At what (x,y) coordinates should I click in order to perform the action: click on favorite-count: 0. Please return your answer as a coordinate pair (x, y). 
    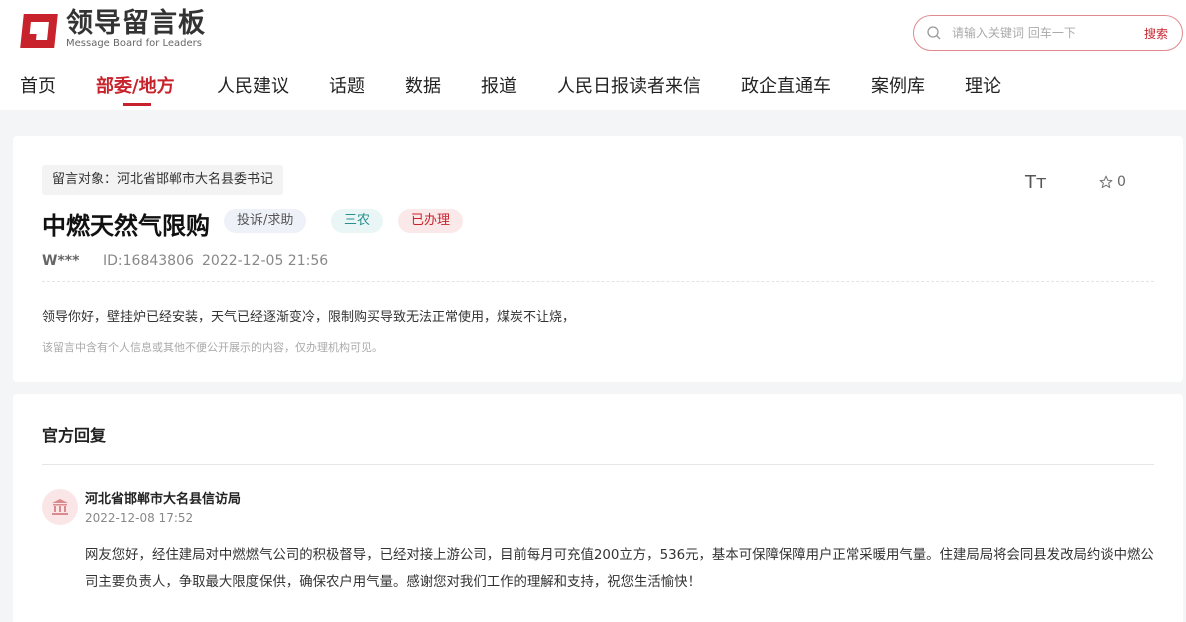
    Looking at the image, I should click on (1121, 182).